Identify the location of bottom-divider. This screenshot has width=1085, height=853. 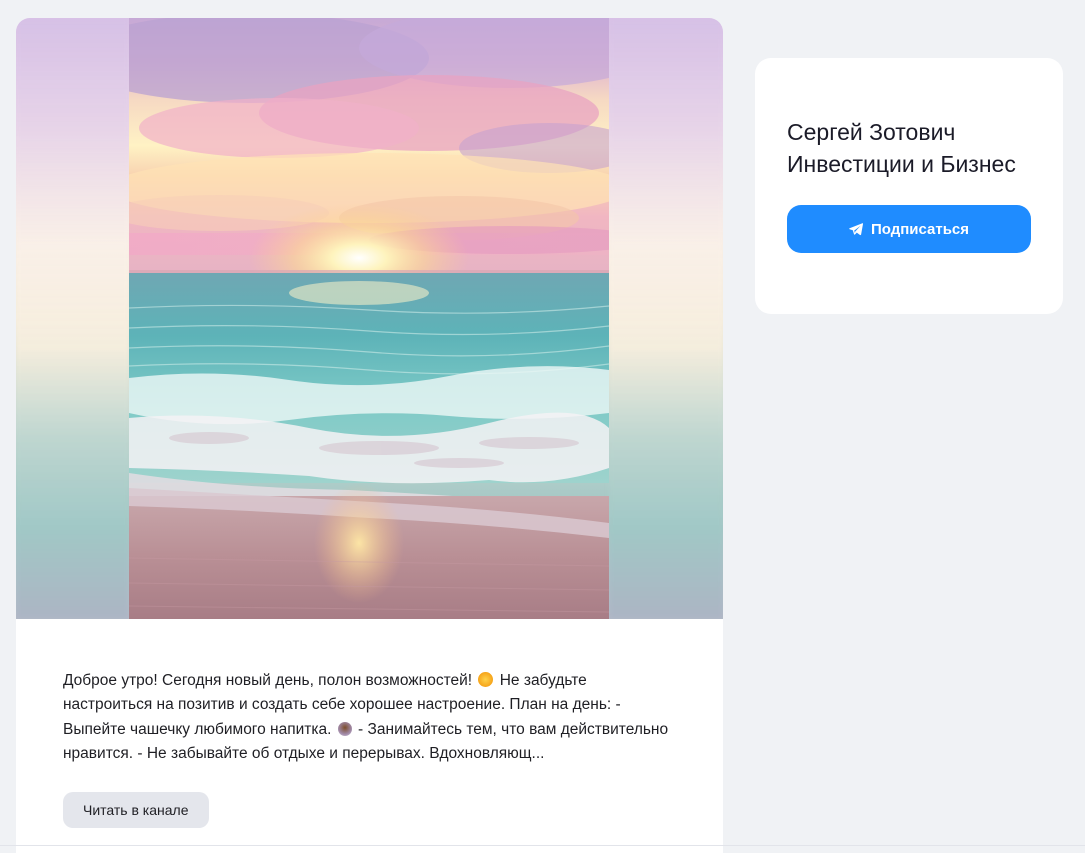
(542, 845).